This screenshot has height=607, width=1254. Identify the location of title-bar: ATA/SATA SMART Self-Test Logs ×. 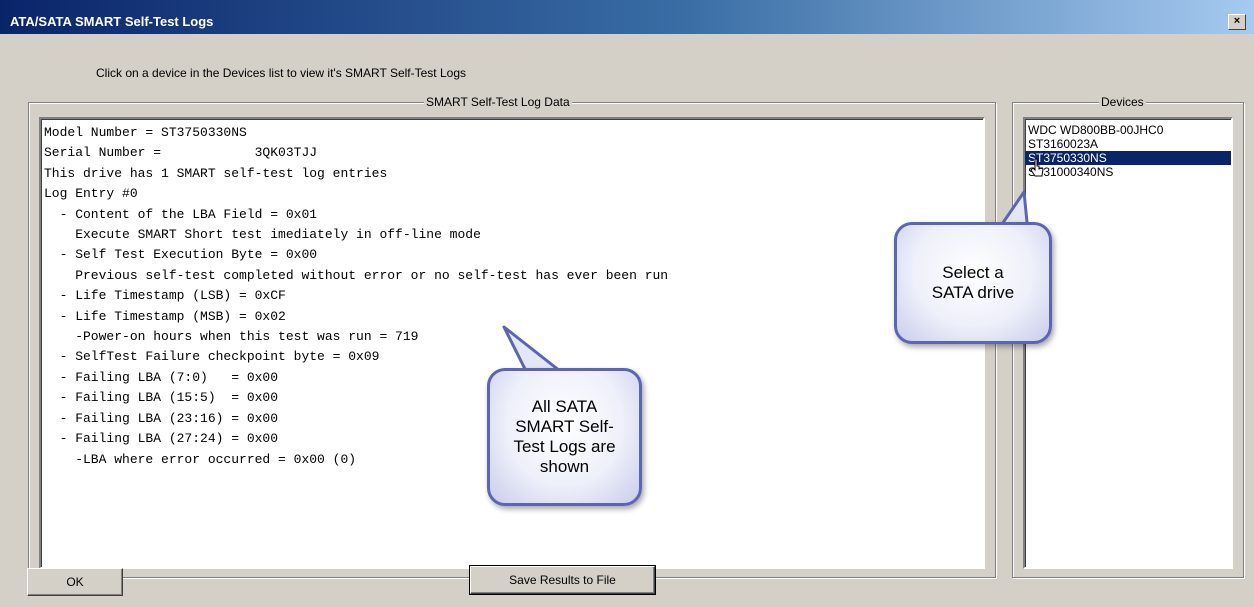
(627, 17).